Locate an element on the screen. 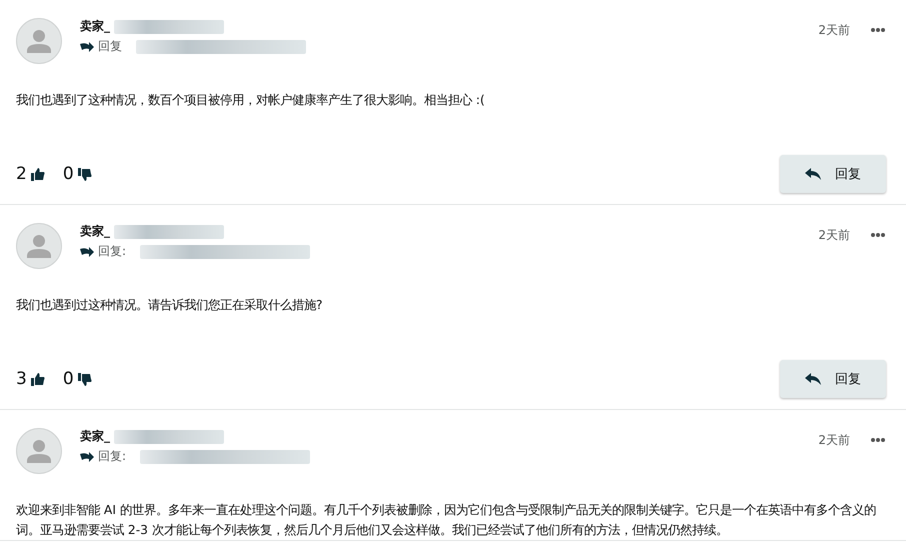 This screenshot has width=906, height=548. reply-label: 回复 is located at coordinates (110, 46).